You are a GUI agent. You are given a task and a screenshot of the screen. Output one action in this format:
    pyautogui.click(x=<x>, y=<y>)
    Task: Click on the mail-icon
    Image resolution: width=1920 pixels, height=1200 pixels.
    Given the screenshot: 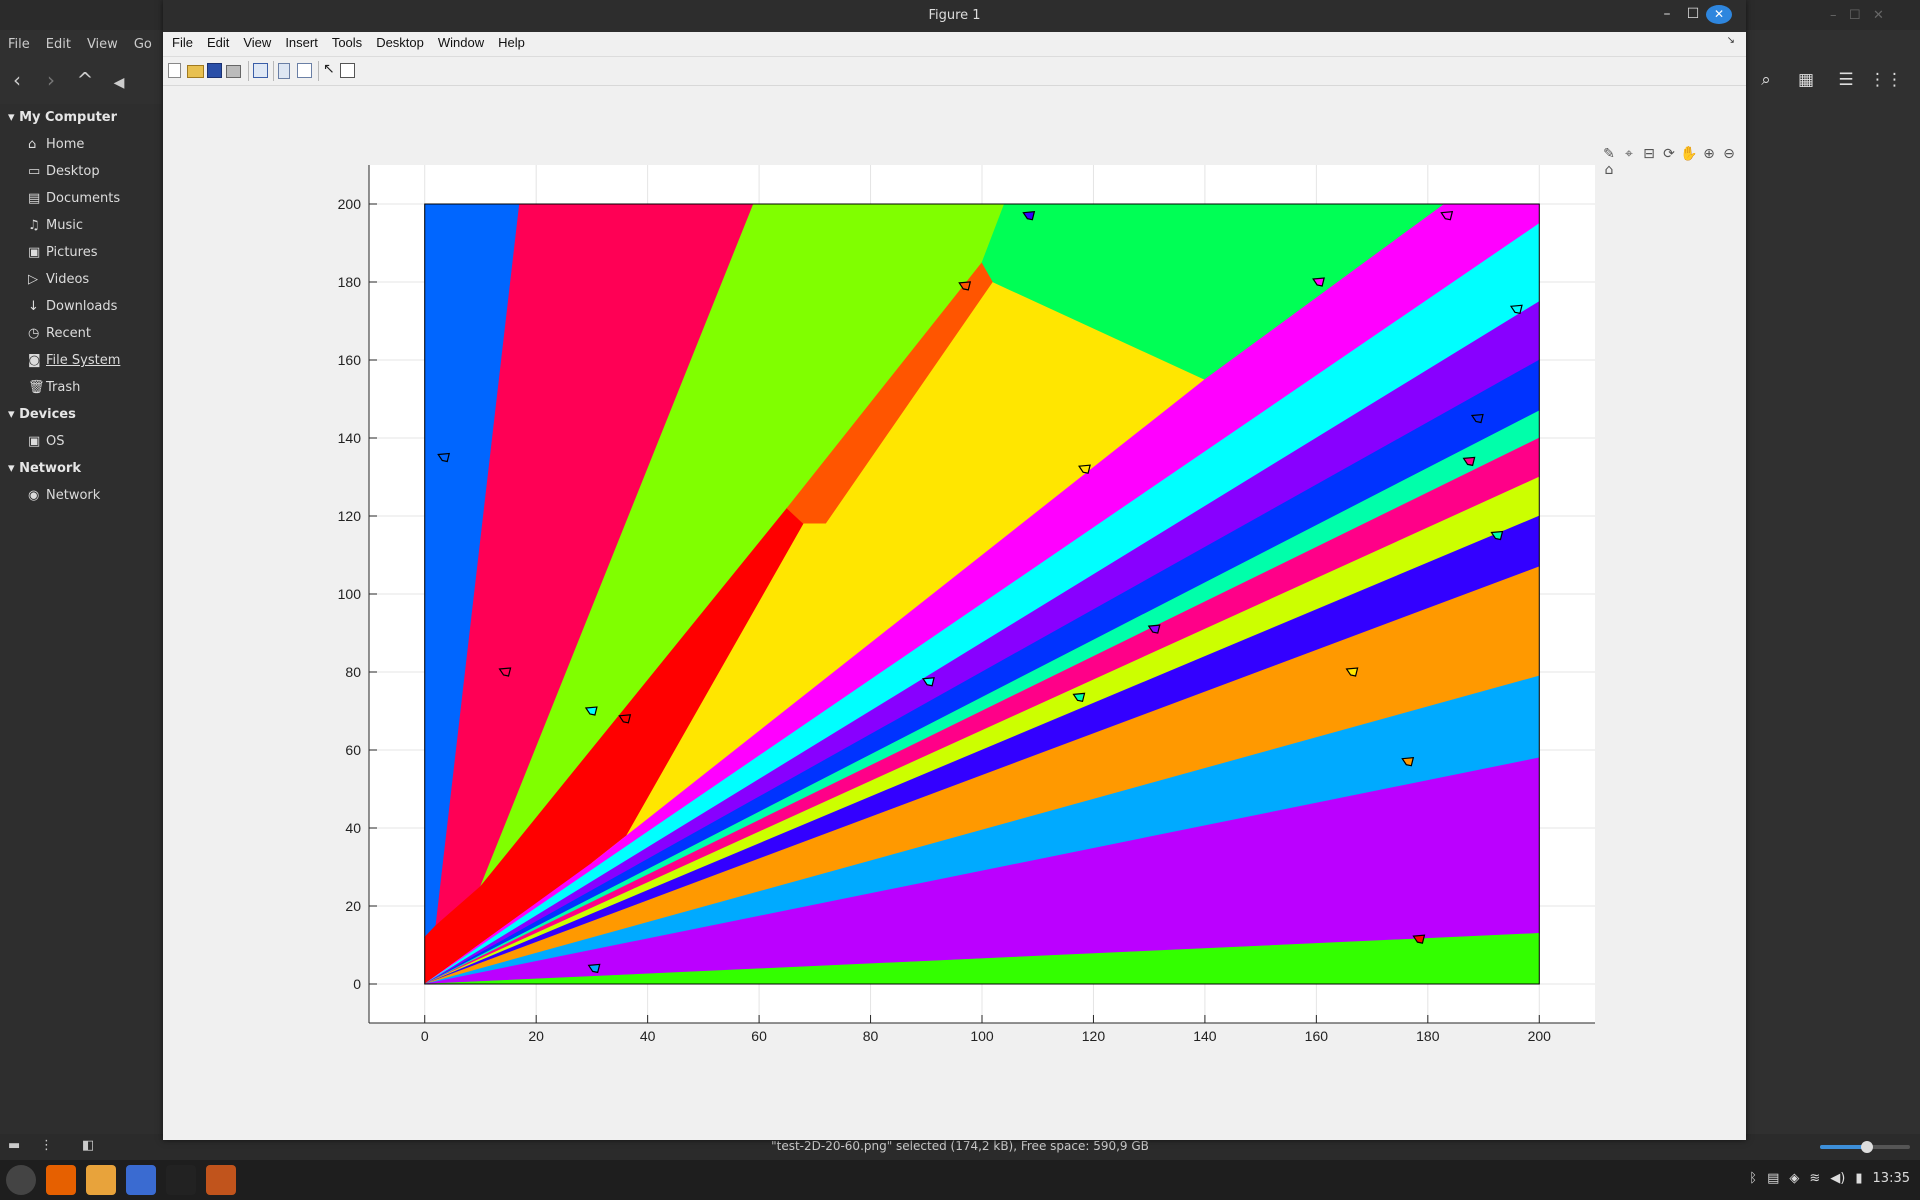 What is the action you would take?
    pyautogui.click(x=141, y=1180)
    